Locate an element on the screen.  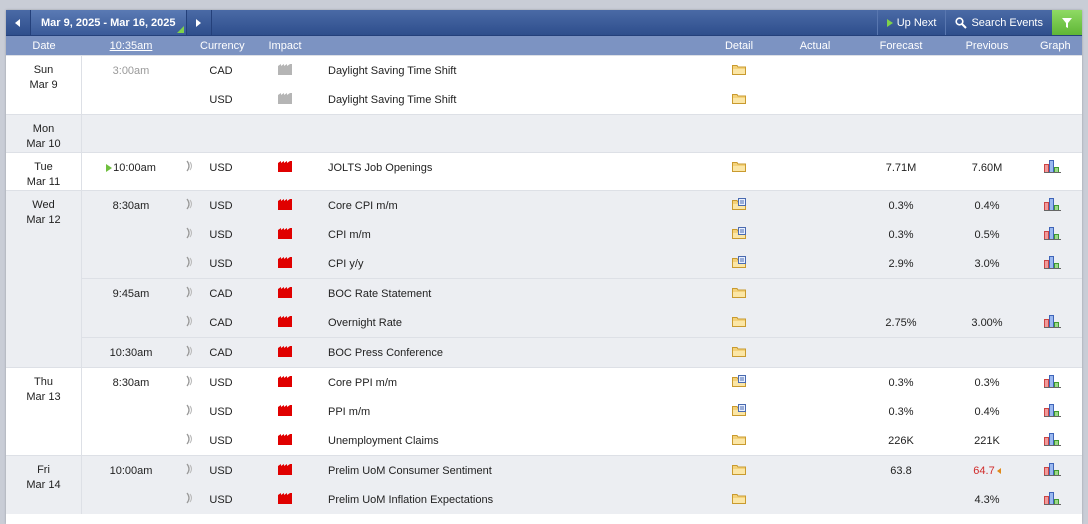
event-title: PPI m/m is located at coordinates (522, 412).